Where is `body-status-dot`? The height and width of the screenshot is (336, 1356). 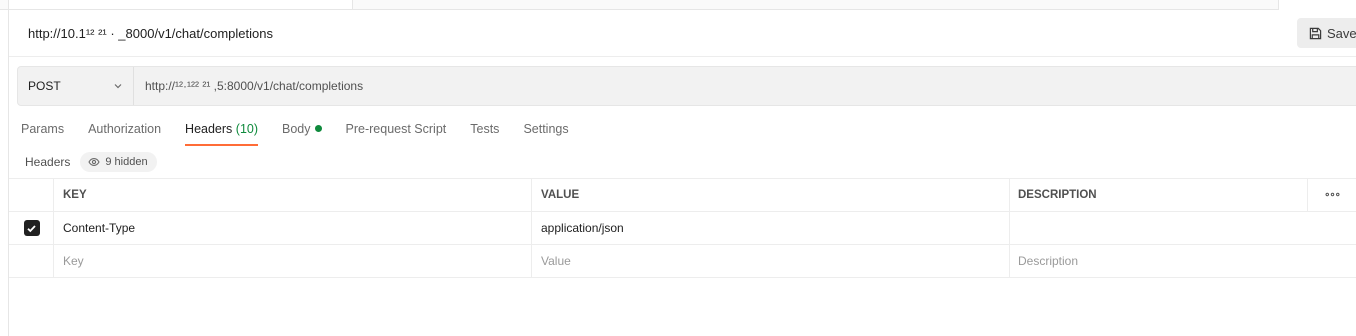 body-status-dot is located at coordinates (318, 129).